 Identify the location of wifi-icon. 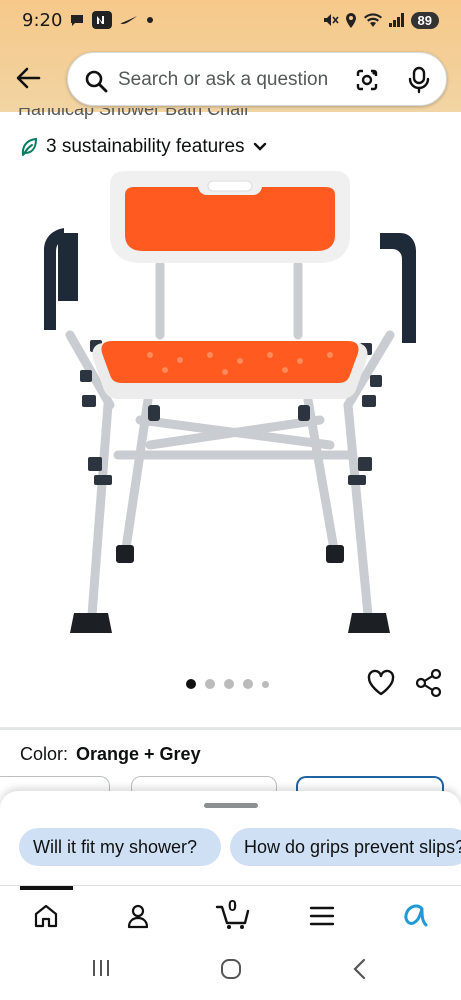
(373, 20).